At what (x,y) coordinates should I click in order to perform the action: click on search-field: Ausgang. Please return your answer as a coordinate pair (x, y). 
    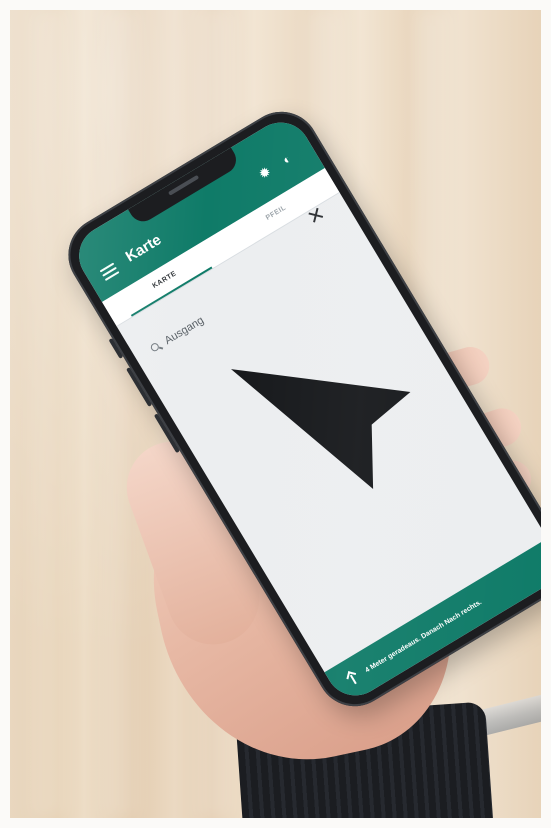
    Looking at the image, I should click on (177, 335).